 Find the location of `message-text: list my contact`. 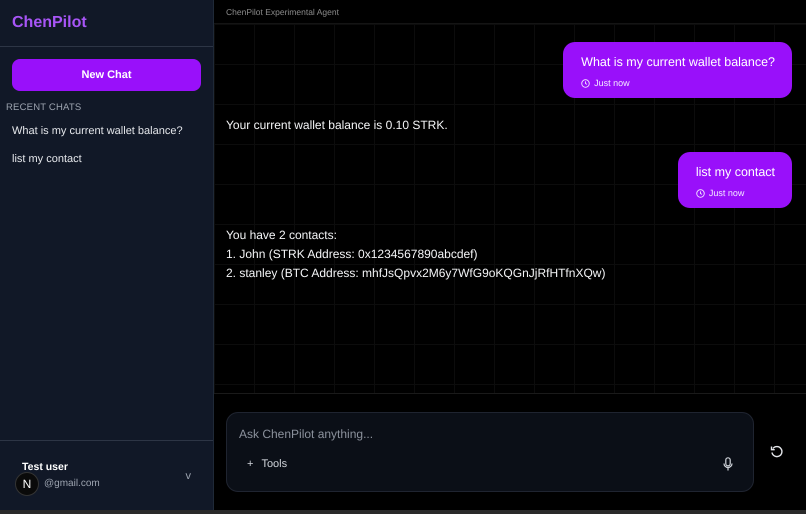

message-text: list my contact is located at coordinates (735, 172).